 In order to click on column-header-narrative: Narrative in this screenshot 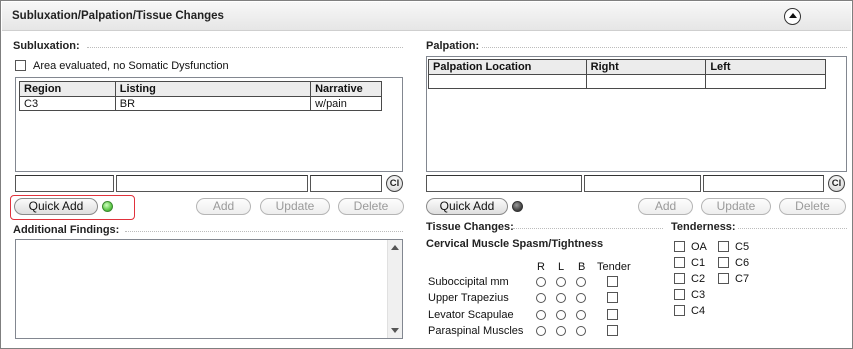, I will do `click(346, 89)`.